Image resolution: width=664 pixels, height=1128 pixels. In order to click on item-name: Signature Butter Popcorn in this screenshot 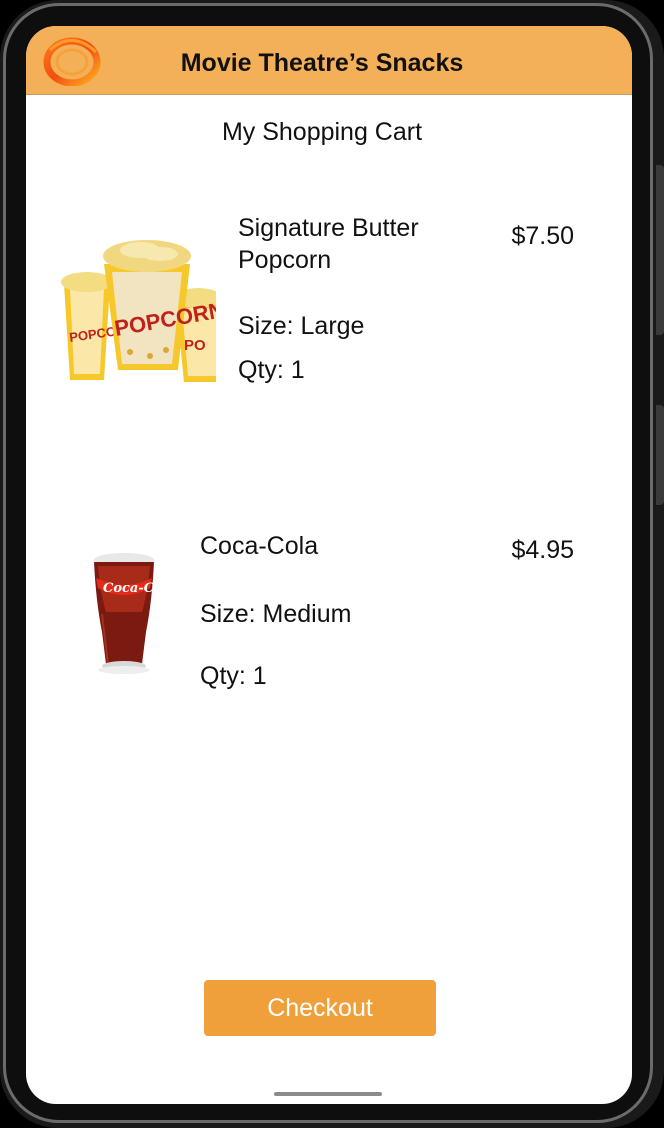, I will do `click(328, 244)`.